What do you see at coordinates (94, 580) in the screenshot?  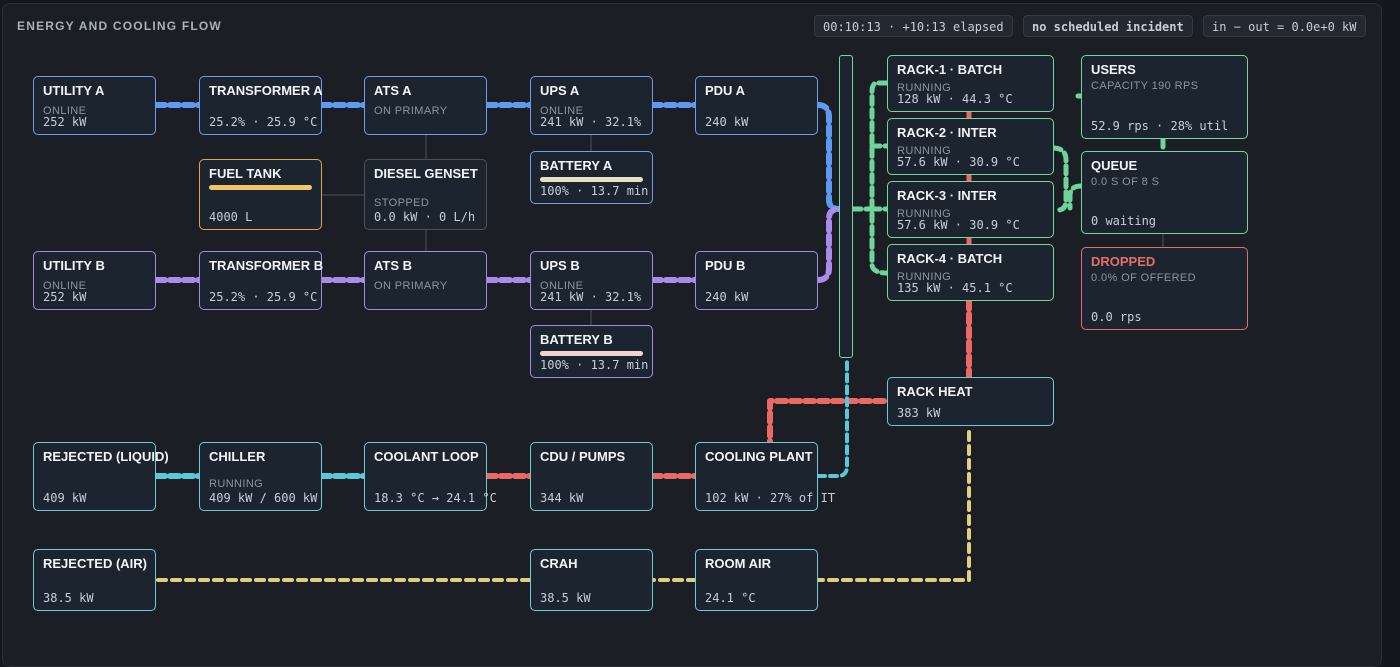 I see `rejected-air-node: REJECTED (AIR) 38.5 kW` at bounding box center [94, 580].